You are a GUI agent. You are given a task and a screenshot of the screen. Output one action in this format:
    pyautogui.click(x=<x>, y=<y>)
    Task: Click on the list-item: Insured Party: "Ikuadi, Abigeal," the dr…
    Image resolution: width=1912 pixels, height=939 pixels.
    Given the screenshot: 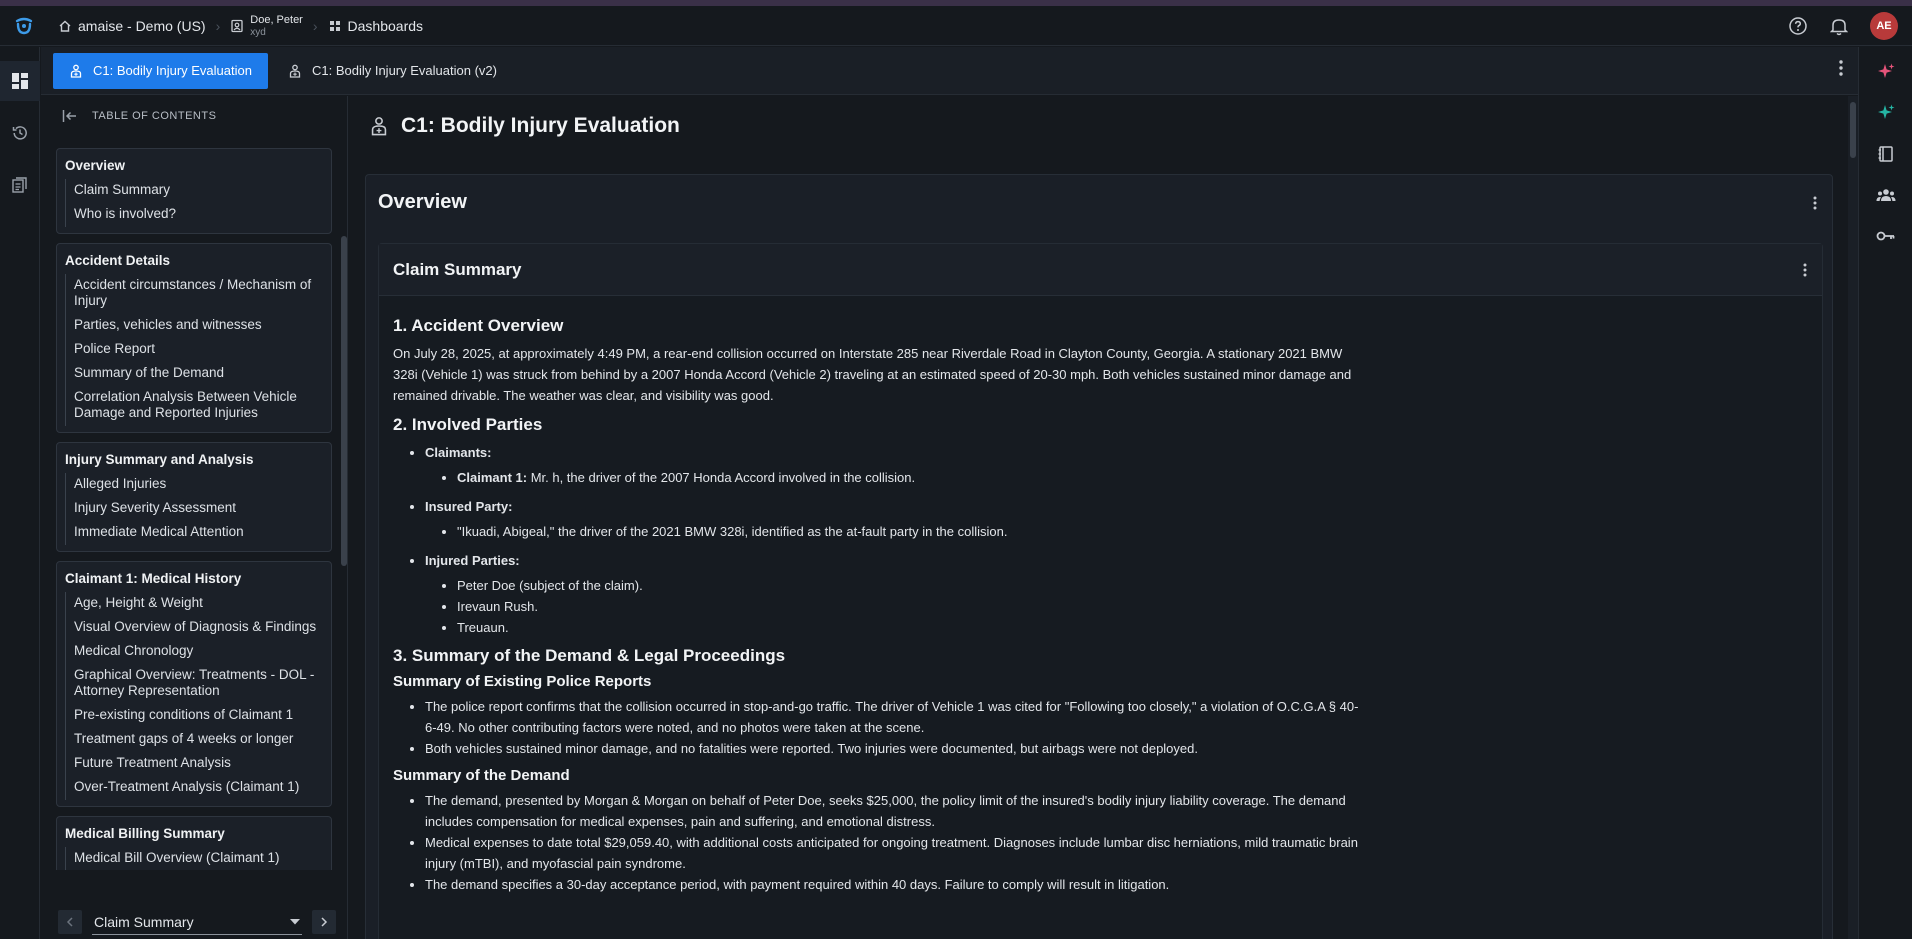 What is the action you would take?
    pyautogui.click(x=894, y=519)
    